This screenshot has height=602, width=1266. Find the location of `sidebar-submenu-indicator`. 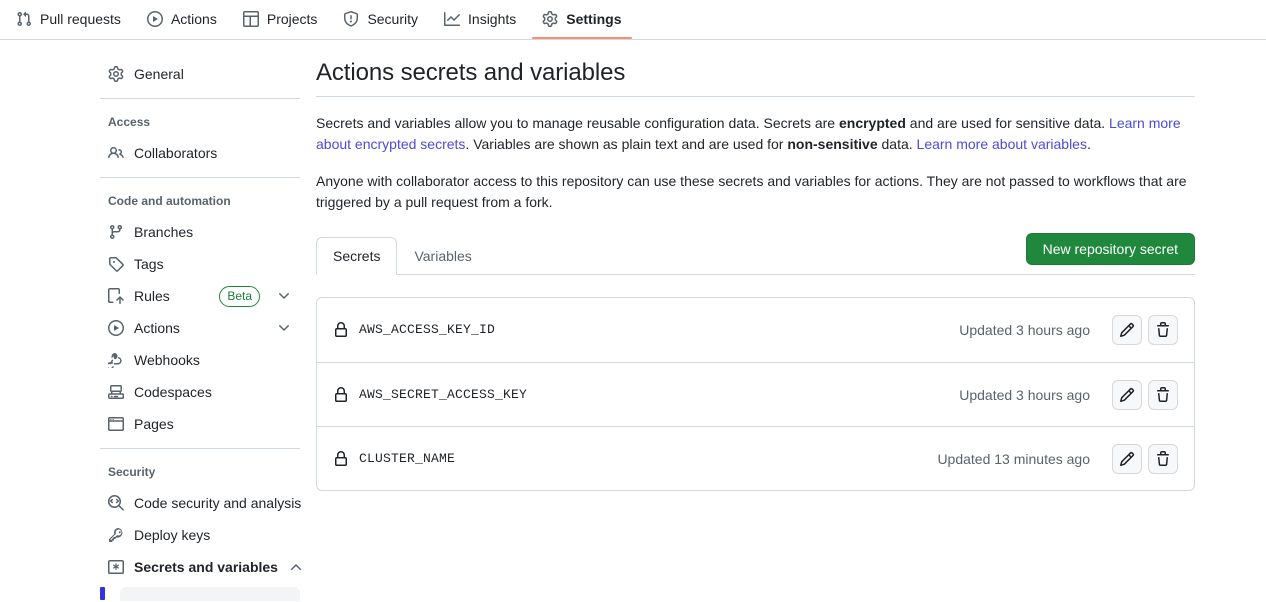

sidebar-submenu-indicator is located at coordinates (200, 594).